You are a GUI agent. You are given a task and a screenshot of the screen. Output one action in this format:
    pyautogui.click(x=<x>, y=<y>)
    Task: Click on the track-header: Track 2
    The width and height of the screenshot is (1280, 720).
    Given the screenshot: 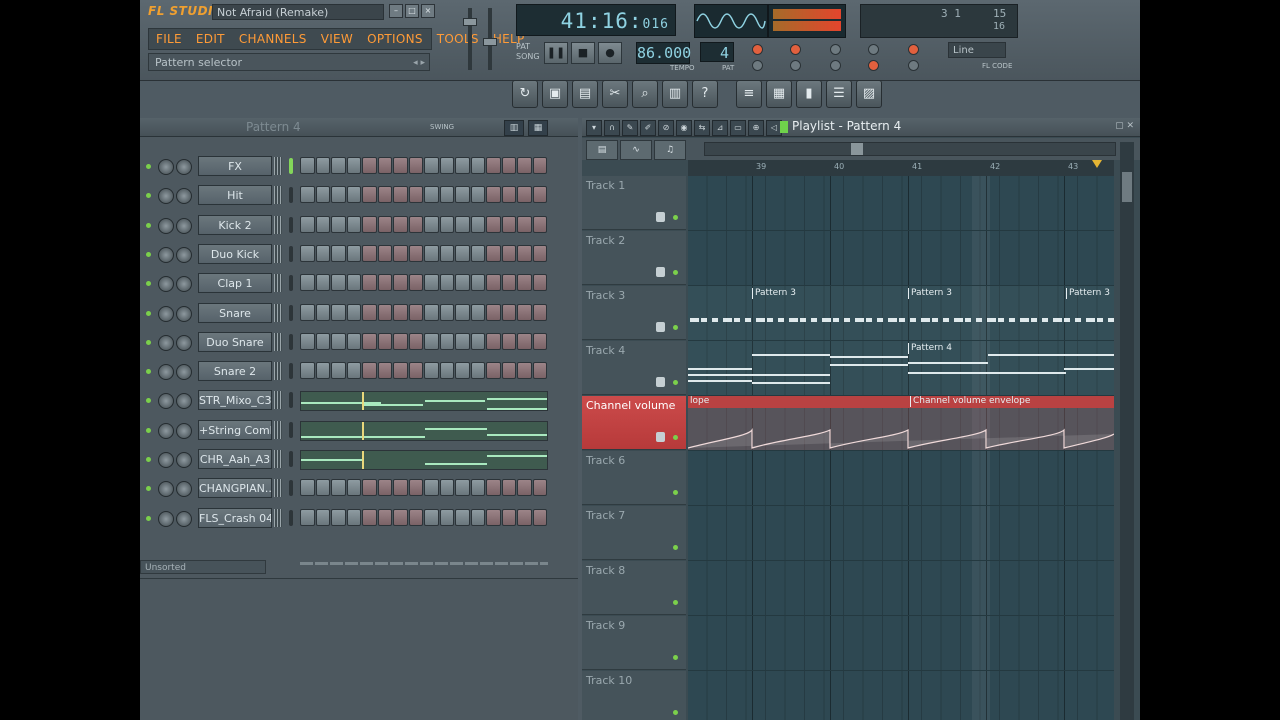 What is the action you would take?
    pyautogui.click(x=634, y=258)
    